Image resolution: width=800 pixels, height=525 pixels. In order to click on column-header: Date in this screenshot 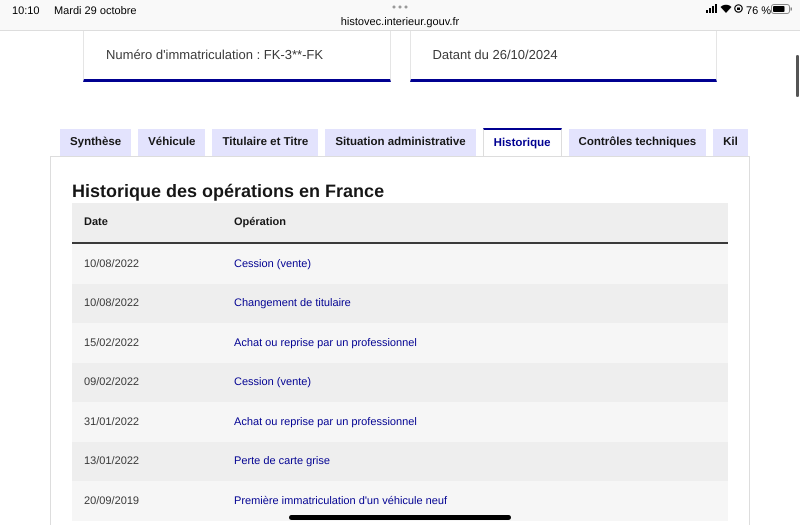, I will do `click(96, 222)`.